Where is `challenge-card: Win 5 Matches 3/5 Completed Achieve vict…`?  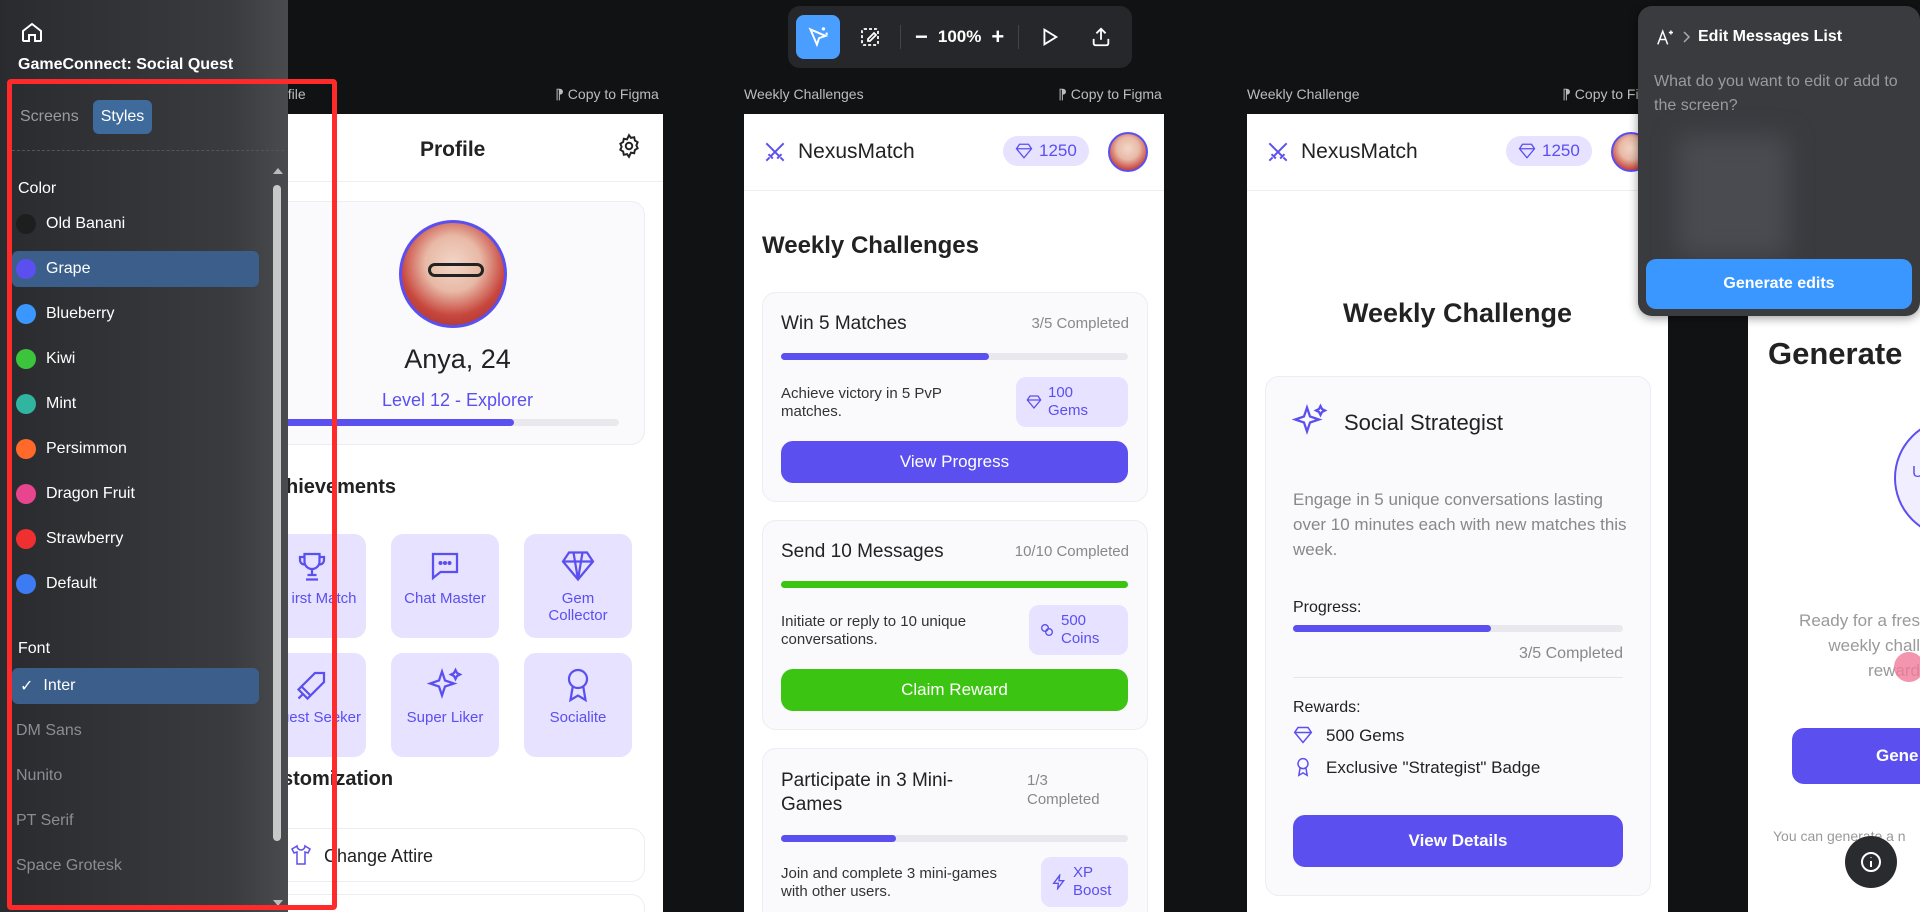 challenge-card: Win 5 Matches 3/5 Completed Achieve vict… is located at coordinates (955, 397).